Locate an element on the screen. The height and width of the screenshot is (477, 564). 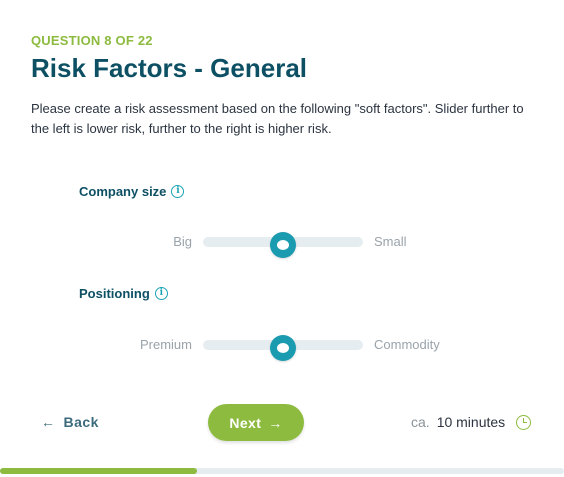
back-button: ← Back is located at coordinates (70, 422).